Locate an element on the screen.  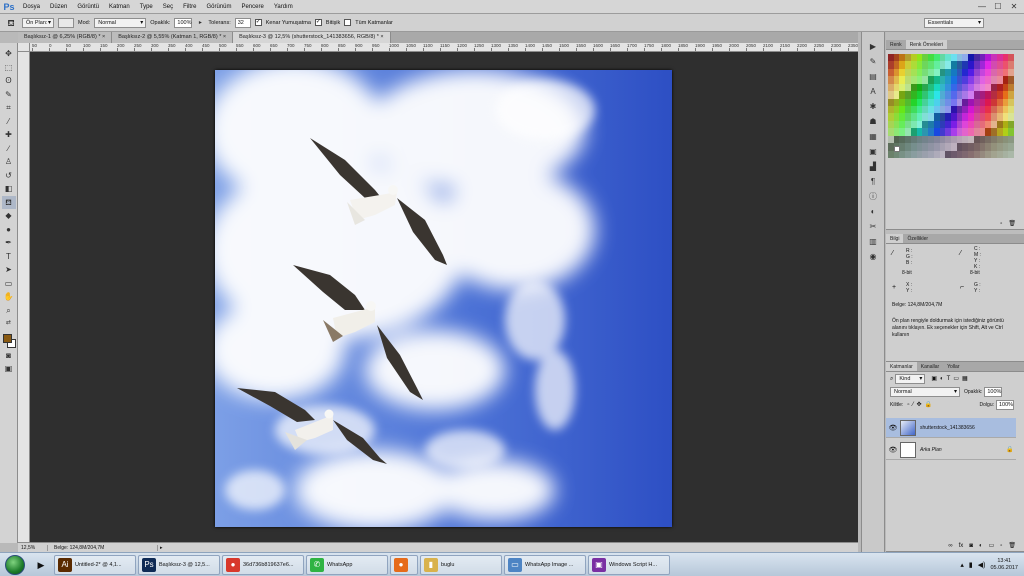
tool-presets-icon: ☗ is located at coordinates (873, 122).